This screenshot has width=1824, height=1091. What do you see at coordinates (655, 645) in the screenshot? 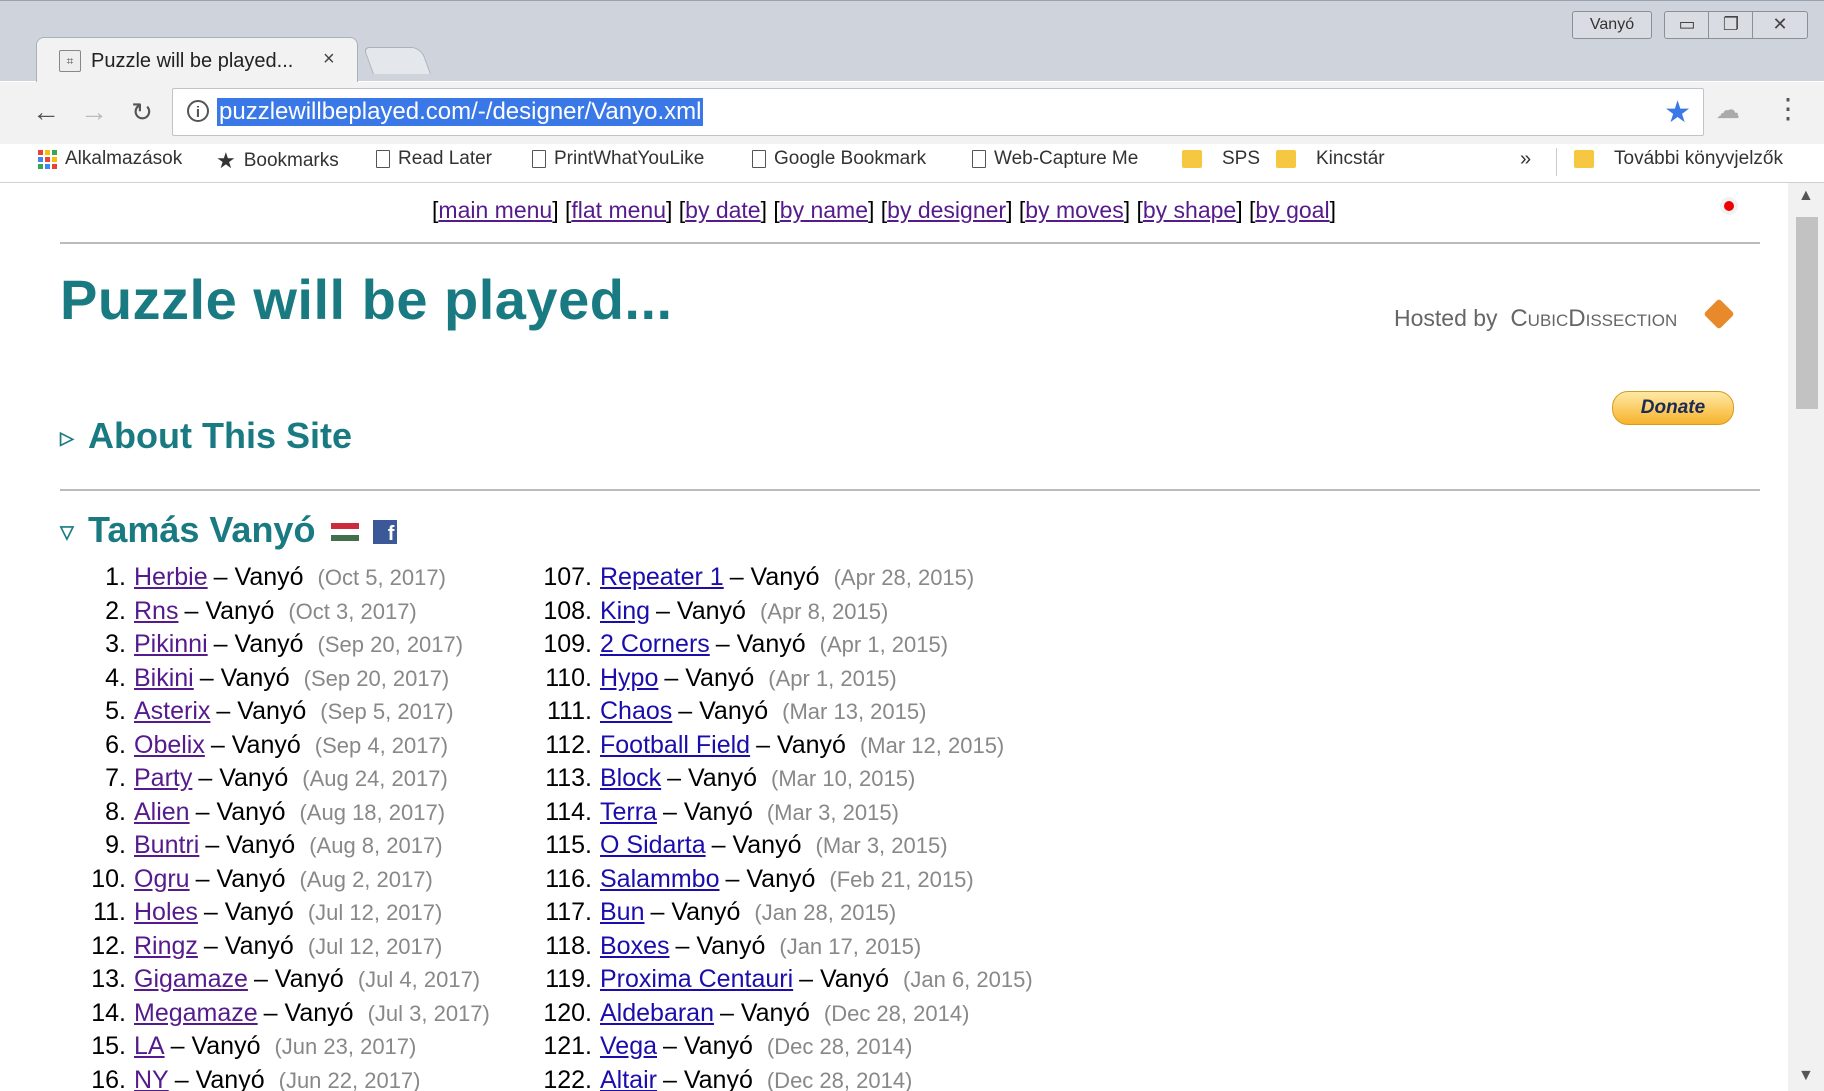
I see `puzzle-link: 2 Corners` at bounding box center [655, 645].